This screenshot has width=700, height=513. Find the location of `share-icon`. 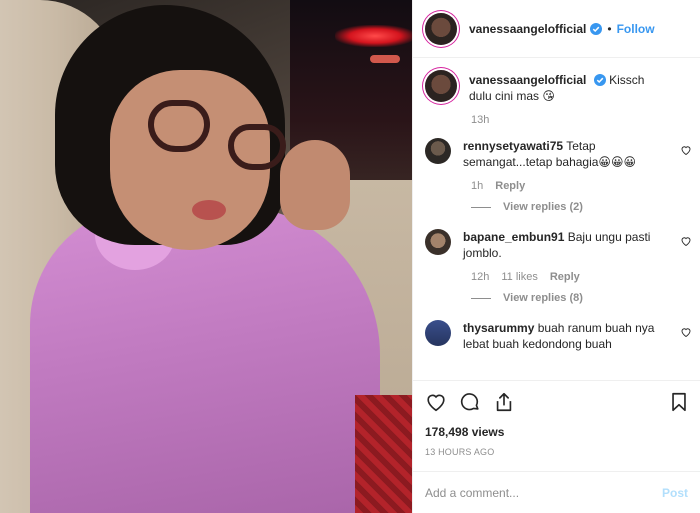

share-icon is located at coordinates (504, 402).